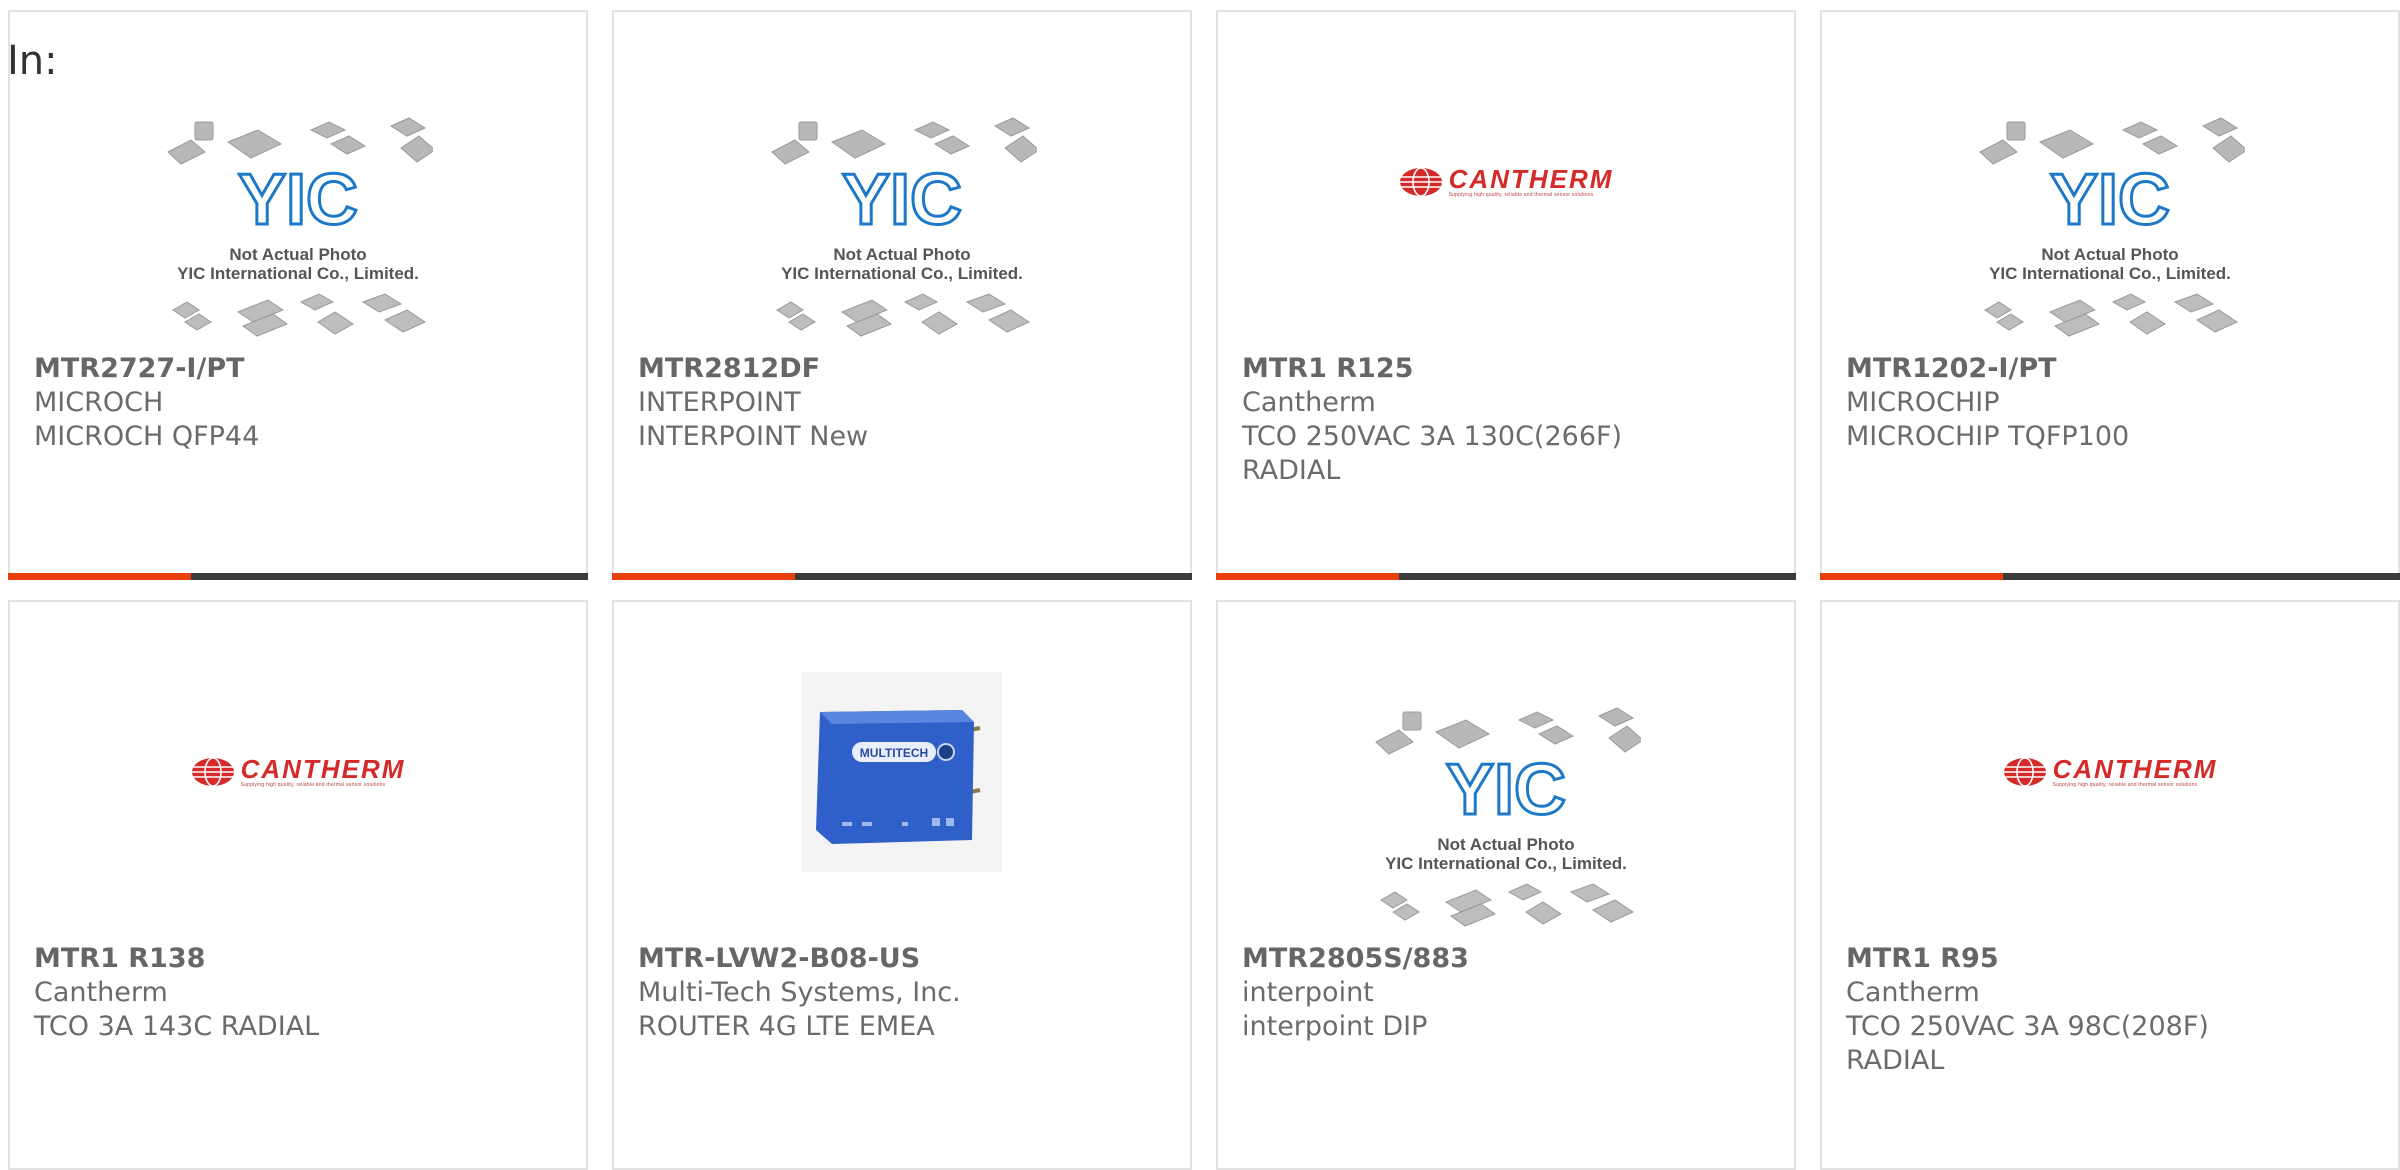 The height and width of the screenshot is (1170, 2400). I want to click on part-number: MTR1 R125, so click(1513, 369).